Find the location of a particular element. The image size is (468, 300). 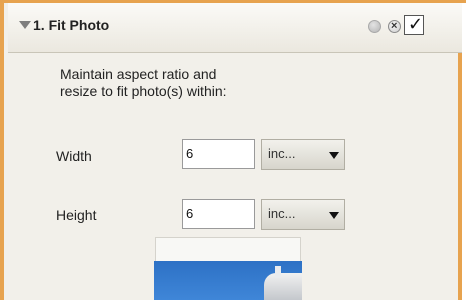

spire-shape is located at coordinates (278, 272).